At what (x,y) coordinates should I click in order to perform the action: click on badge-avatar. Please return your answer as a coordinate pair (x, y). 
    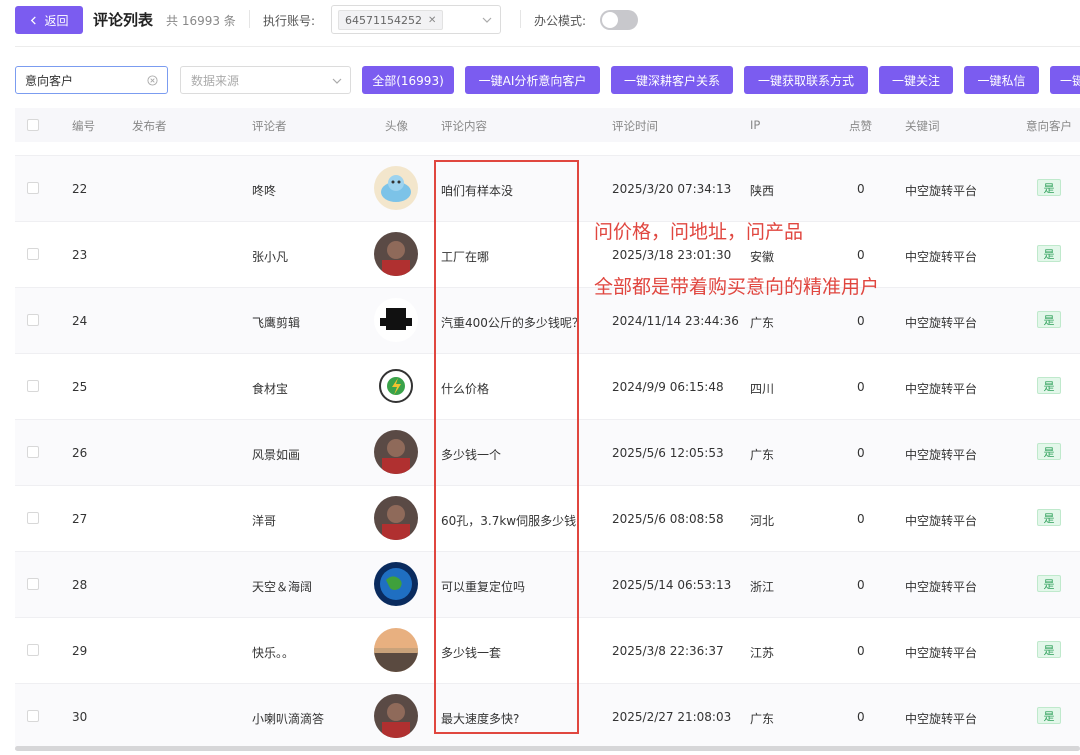
    Looking at the image, I should click on (396, 386).